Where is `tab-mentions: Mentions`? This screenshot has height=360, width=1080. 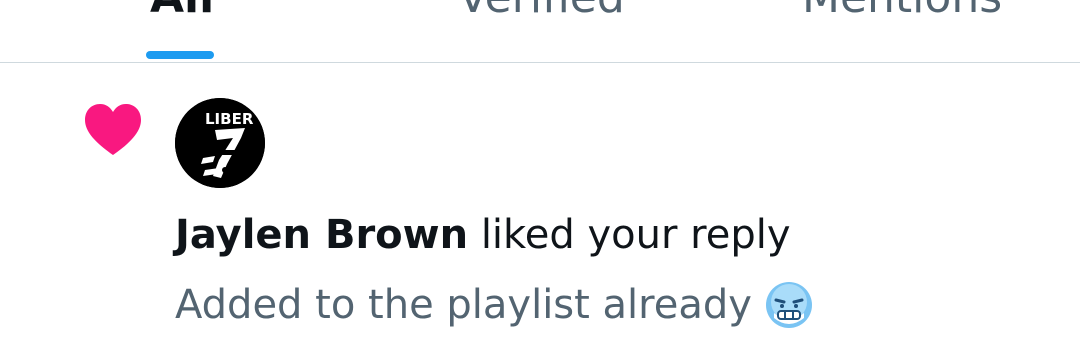 tab-mentions: Mentions is located at coordinates (902, 10).